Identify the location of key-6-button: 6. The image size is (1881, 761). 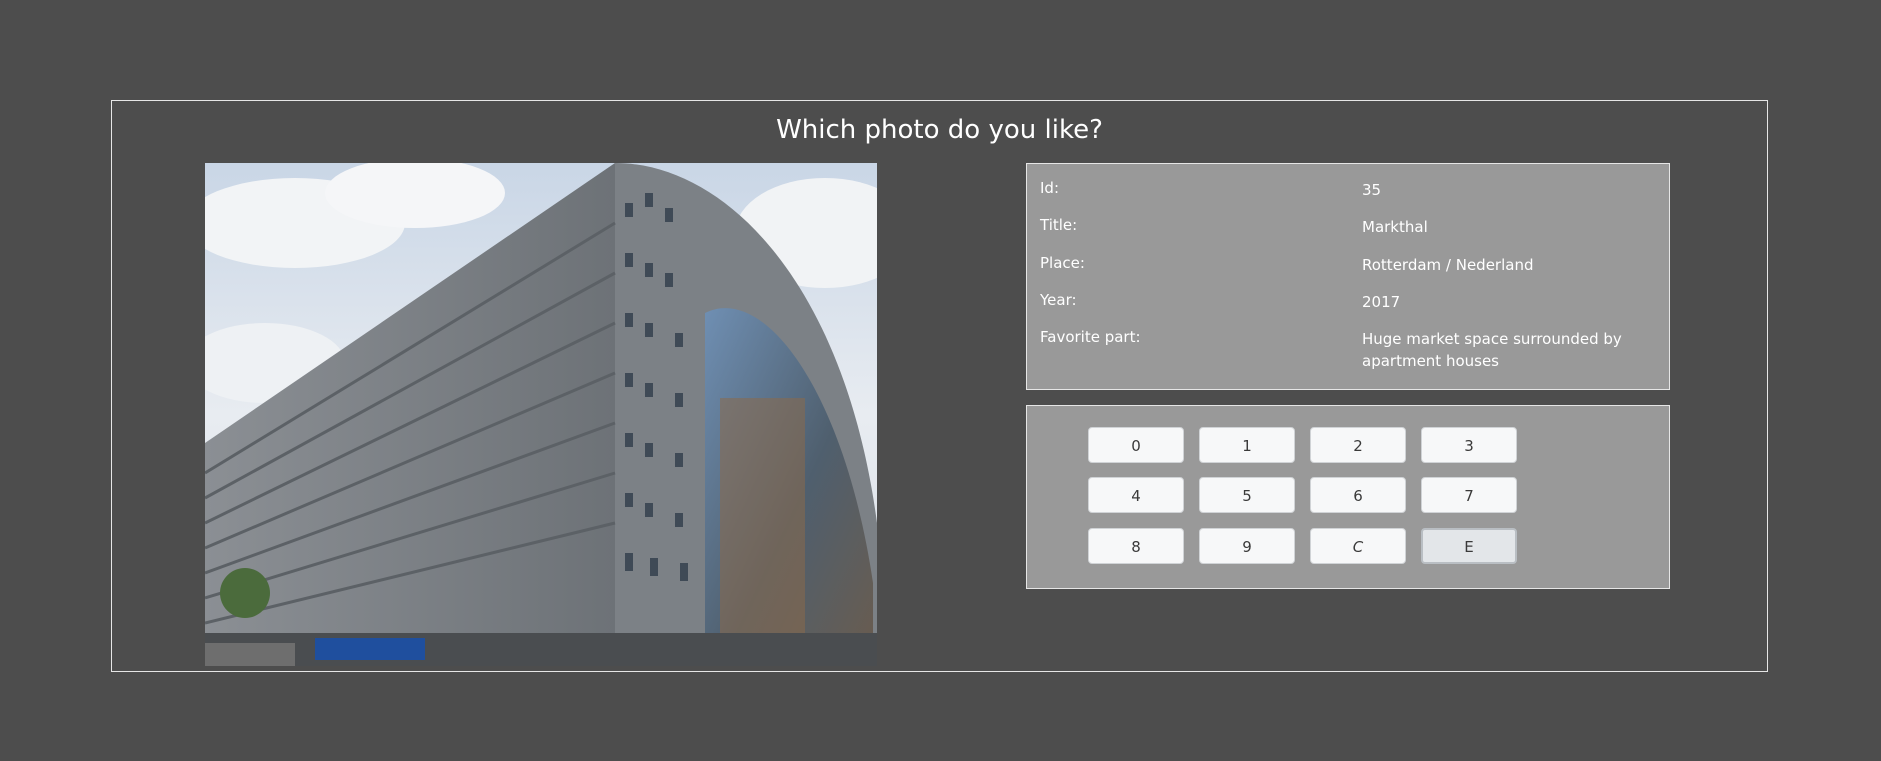
(1358, 495).